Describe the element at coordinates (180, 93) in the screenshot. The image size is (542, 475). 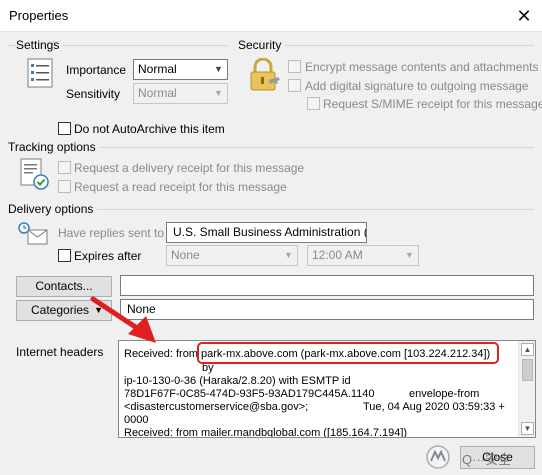
I see `sensitivity-select: Normal ▼` at that location.